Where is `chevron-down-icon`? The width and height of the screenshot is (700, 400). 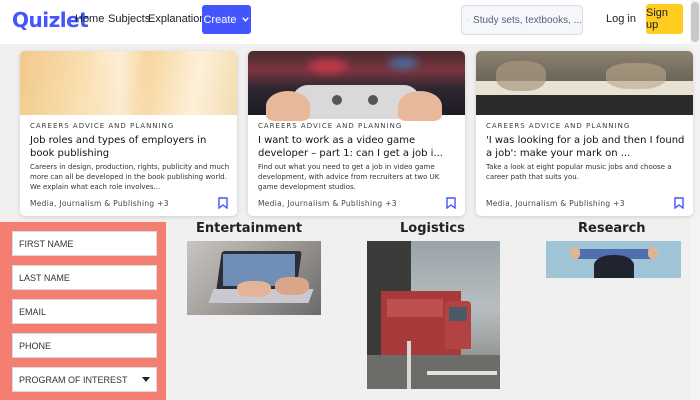 chevron-down-icon is located at coordinates (245, 19).